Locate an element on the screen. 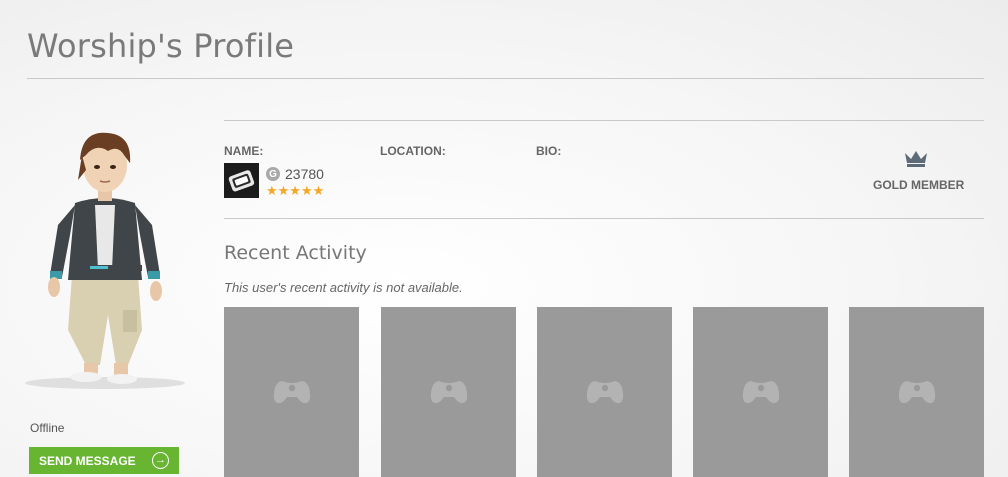 Image resolution: width=1008 pixels, height=477 pixels. arrow-right-icon: → is located at coordinates (160, 460).